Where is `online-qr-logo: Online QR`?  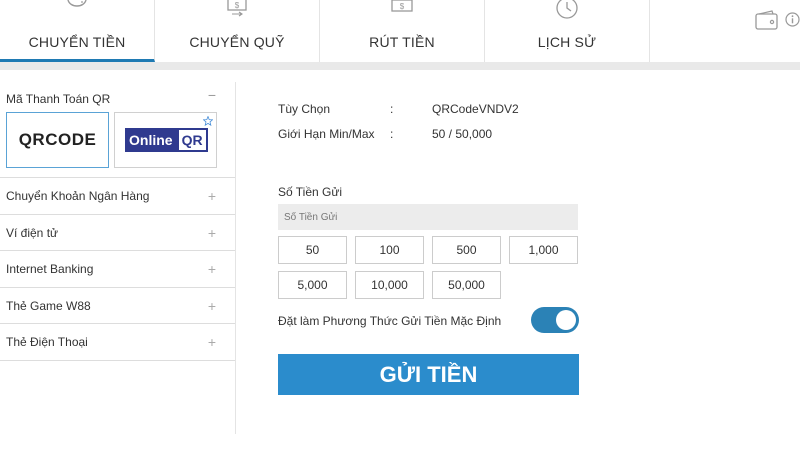 online-qr-logo: Online QR is located at coordinates (166, 140).